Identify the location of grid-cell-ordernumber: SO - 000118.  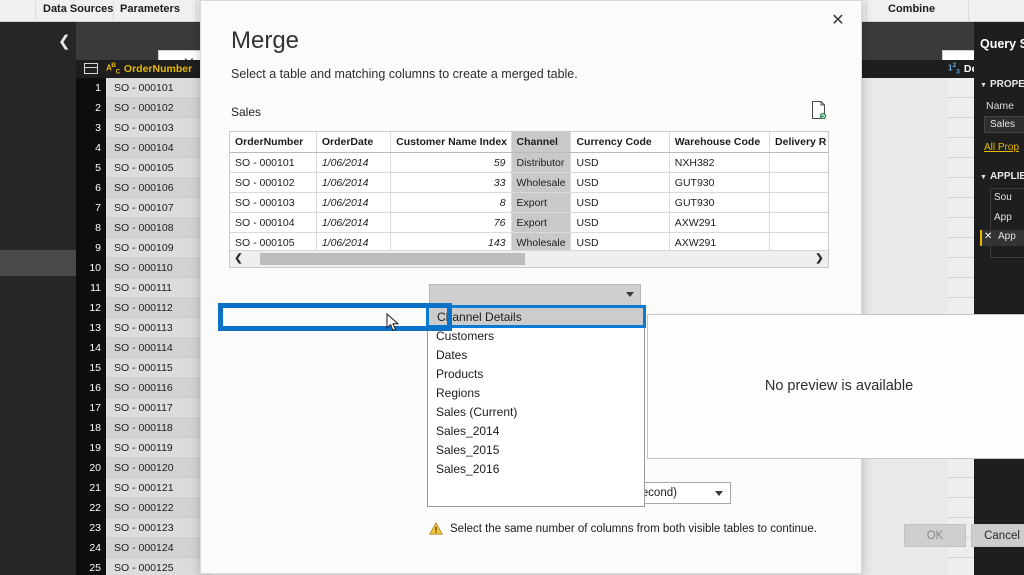
(158, 428).